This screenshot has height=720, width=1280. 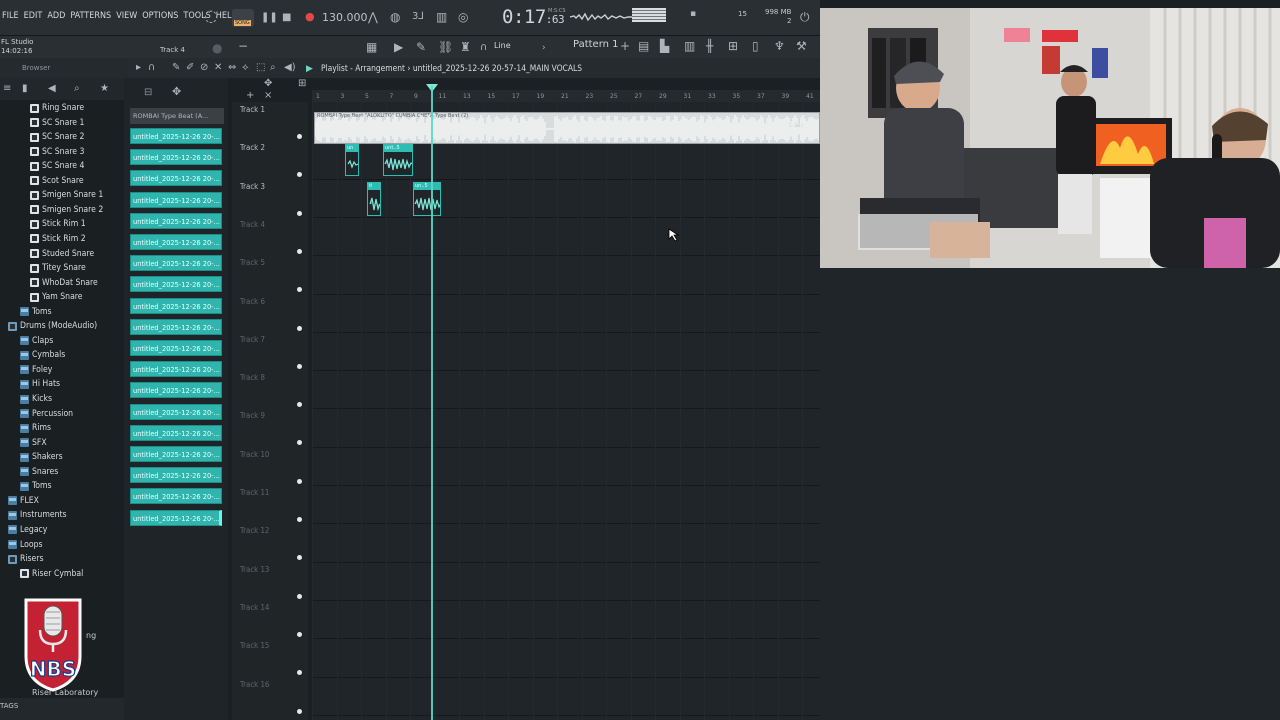 I want to click on draw-tool-icon: ✎, so click(x=176, y=68).